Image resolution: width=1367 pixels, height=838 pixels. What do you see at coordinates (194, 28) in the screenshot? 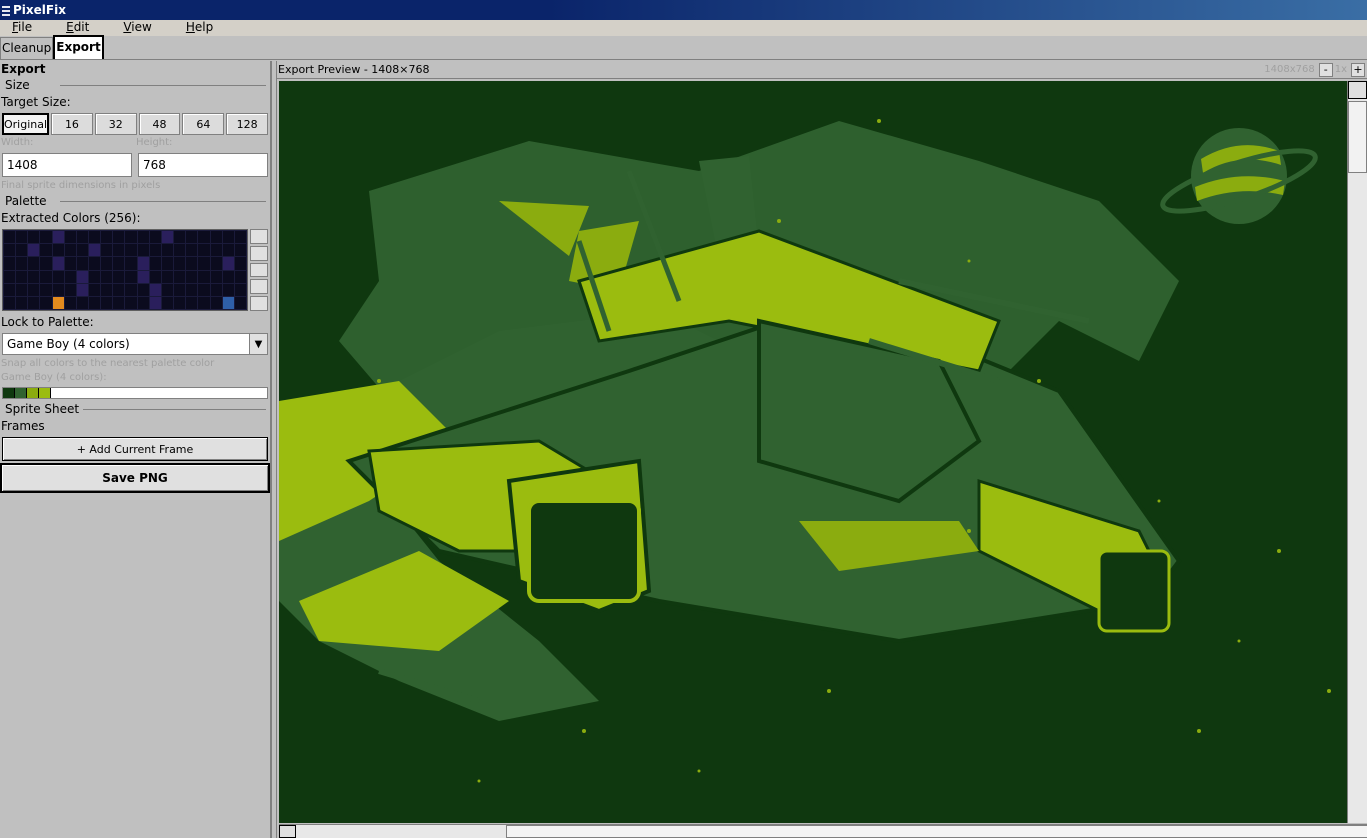
I see `menu-help: Help` at bounding box center [194, 28].